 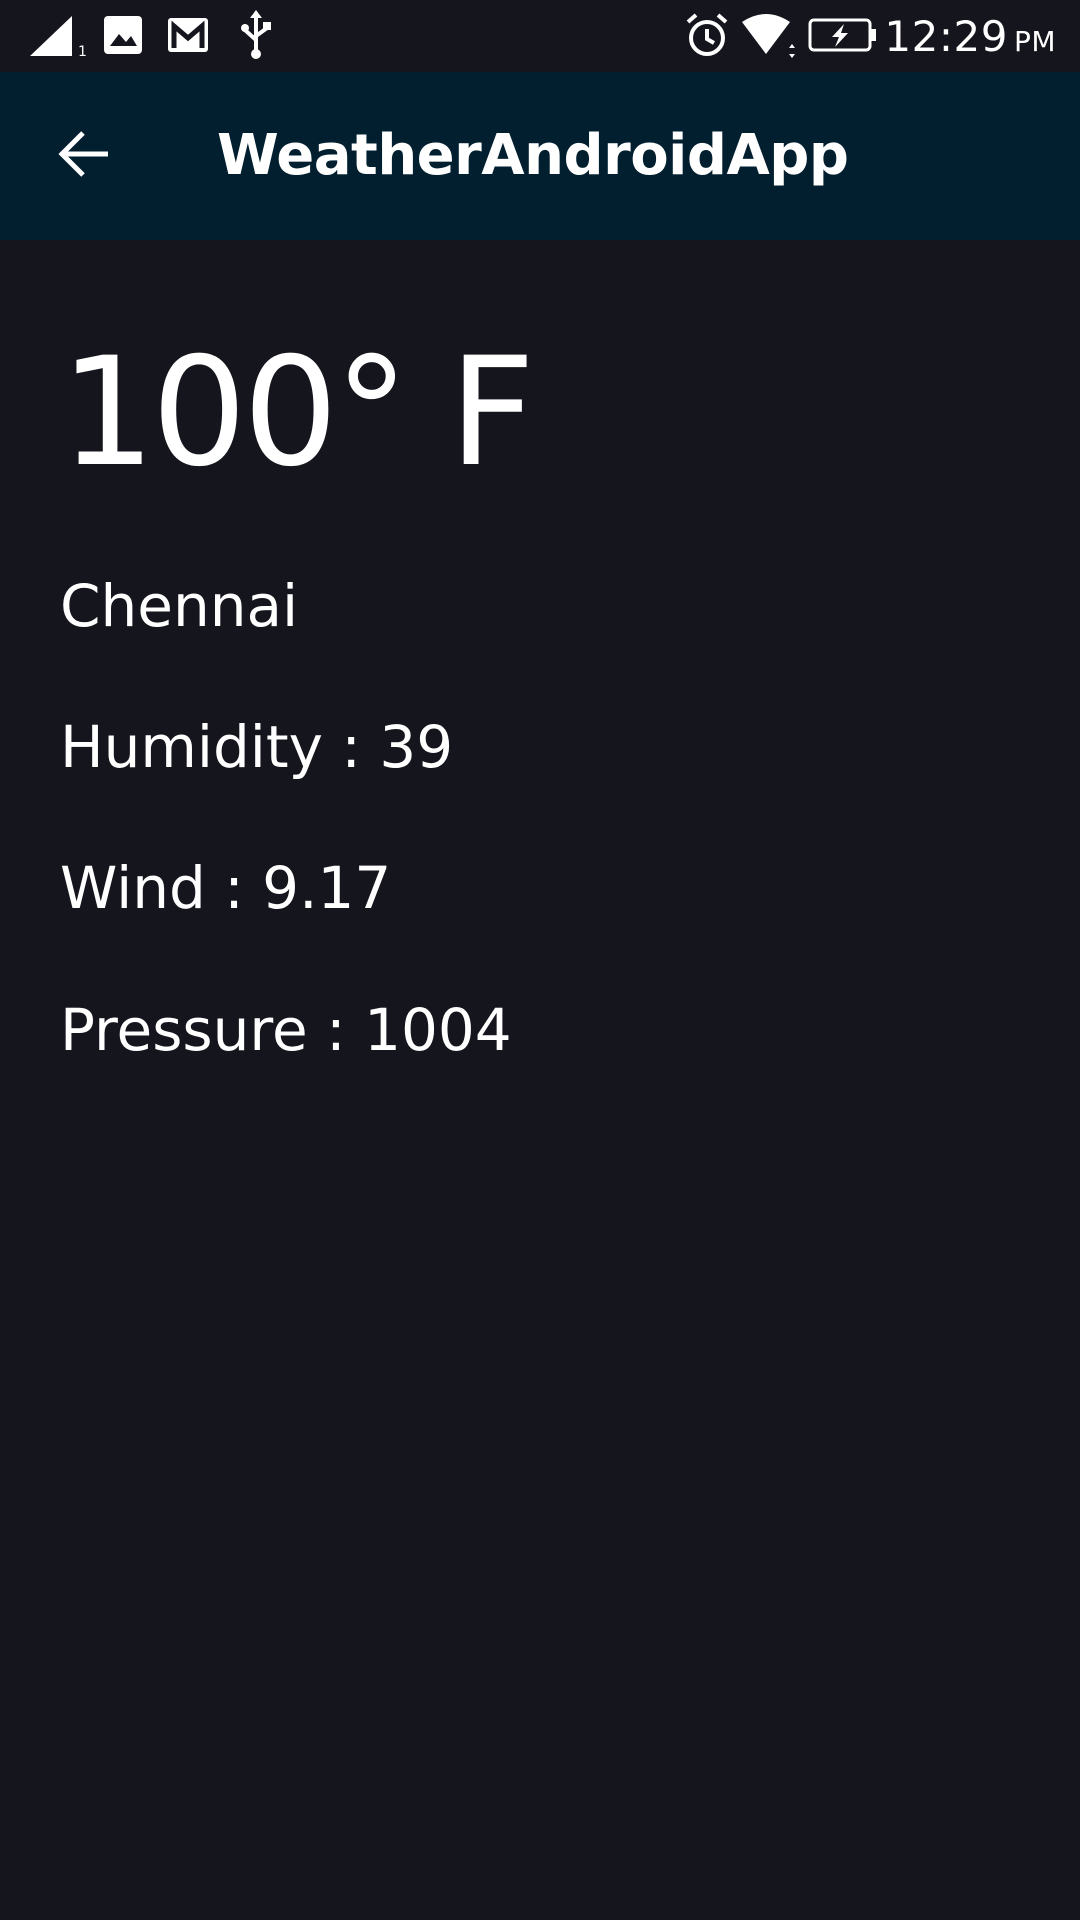 What do you see at coordinates (286, 1030) in the screenshot?
I see `pressure-value: Pressure : 1004` at bounding box center [286, 1030].